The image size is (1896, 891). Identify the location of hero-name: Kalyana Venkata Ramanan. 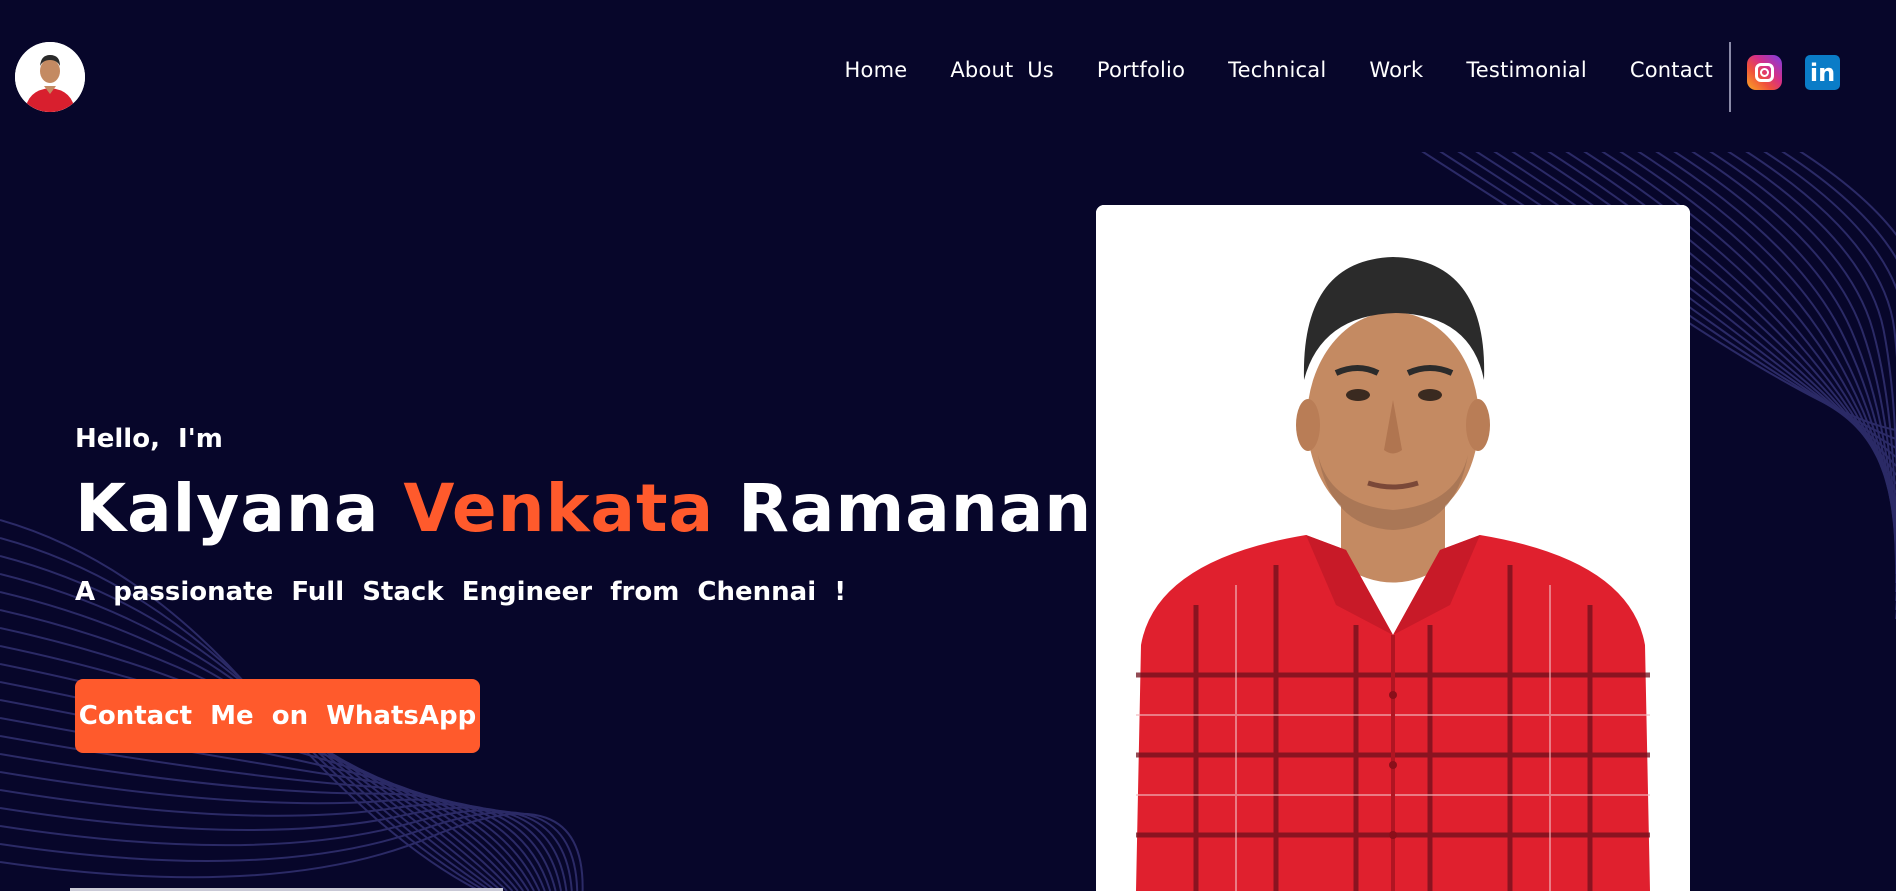
(583, 508).